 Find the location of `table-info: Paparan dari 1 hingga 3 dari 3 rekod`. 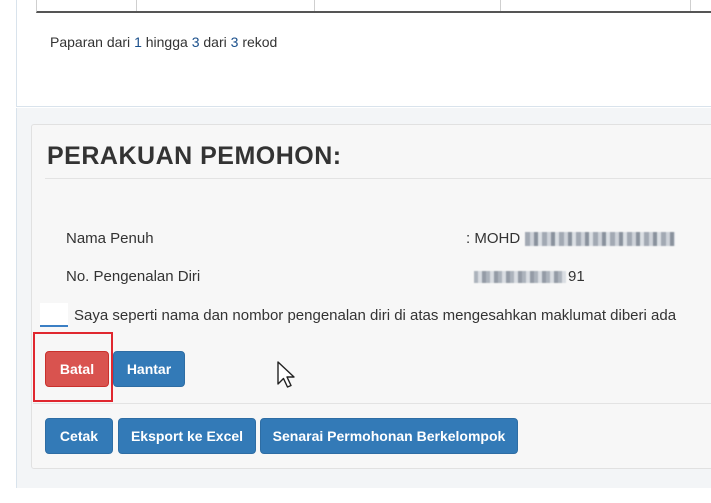

table-info: Paparan dari 1 hingga 3 dari 3 rekod is located at coordinates (163, 42).